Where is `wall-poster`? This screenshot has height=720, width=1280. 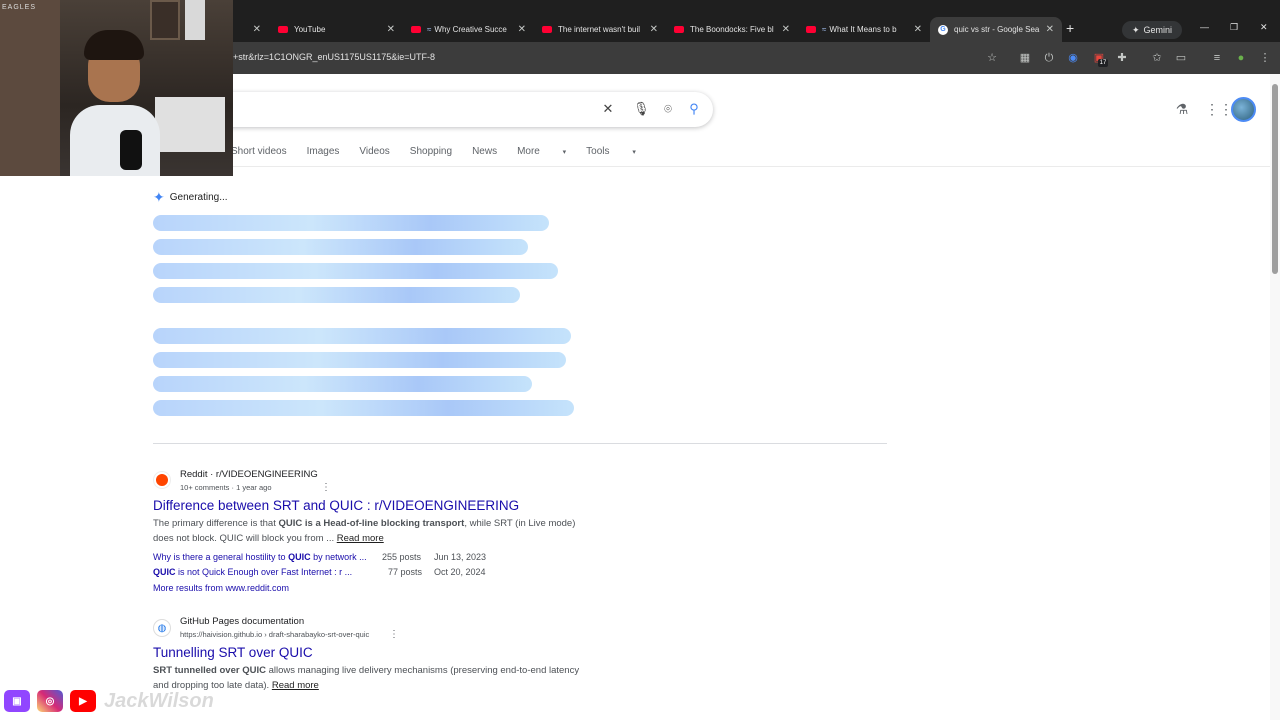
wall-poster is located at coordinates (190, 124).